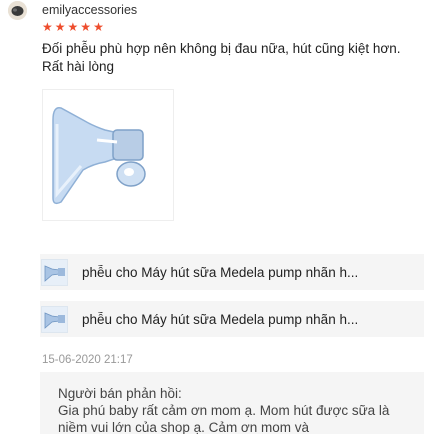  I want to click on avatar, so click(17, 10).